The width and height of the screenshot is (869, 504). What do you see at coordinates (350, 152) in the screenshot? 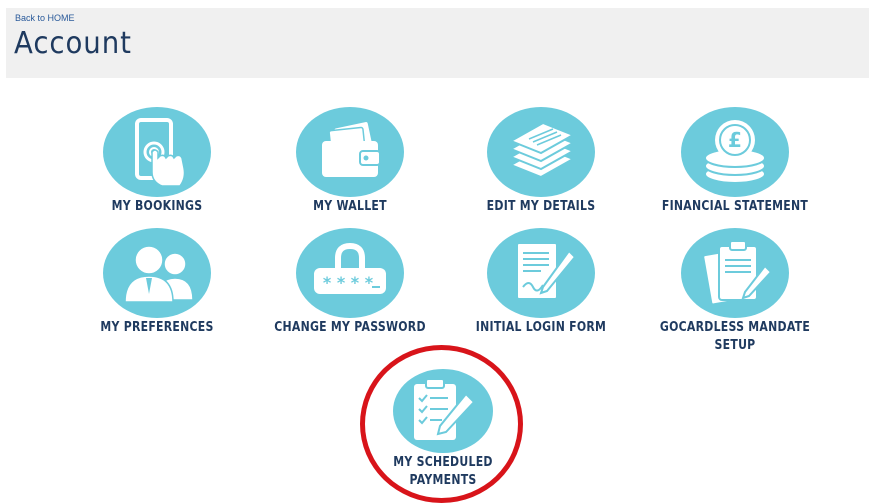
I see `wallet-icon` at bounding box center [350, 152].